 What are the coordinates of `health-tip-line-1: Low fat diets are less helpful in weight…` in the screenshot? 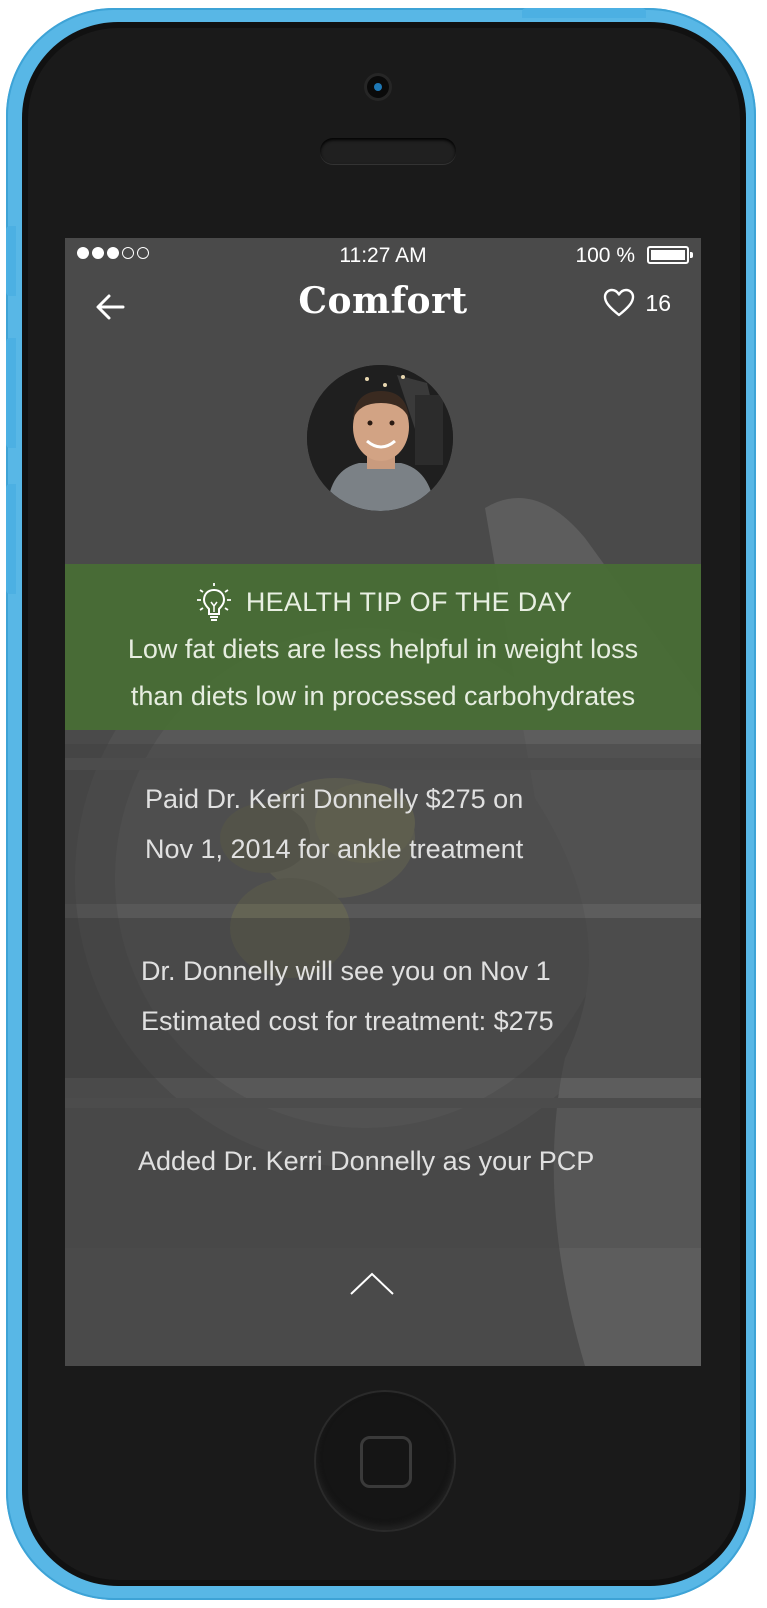 It's located at (383, 649).